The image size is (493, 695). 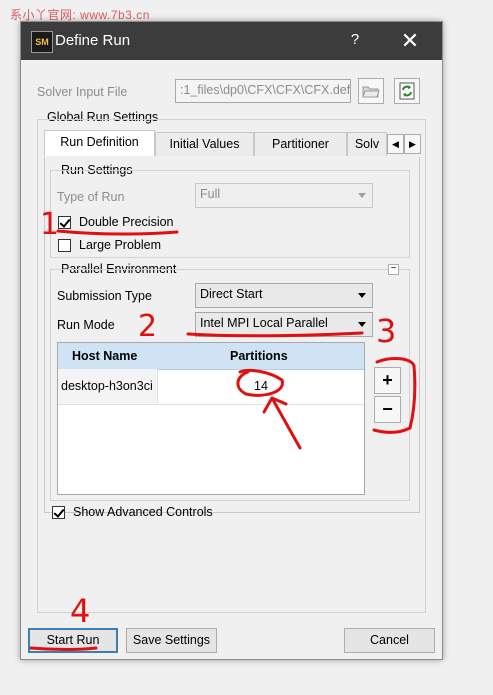 What do you see at coordinates (63, 648) in the screenshot?
I see `underline-start-run` at bounding box center [63, 648].